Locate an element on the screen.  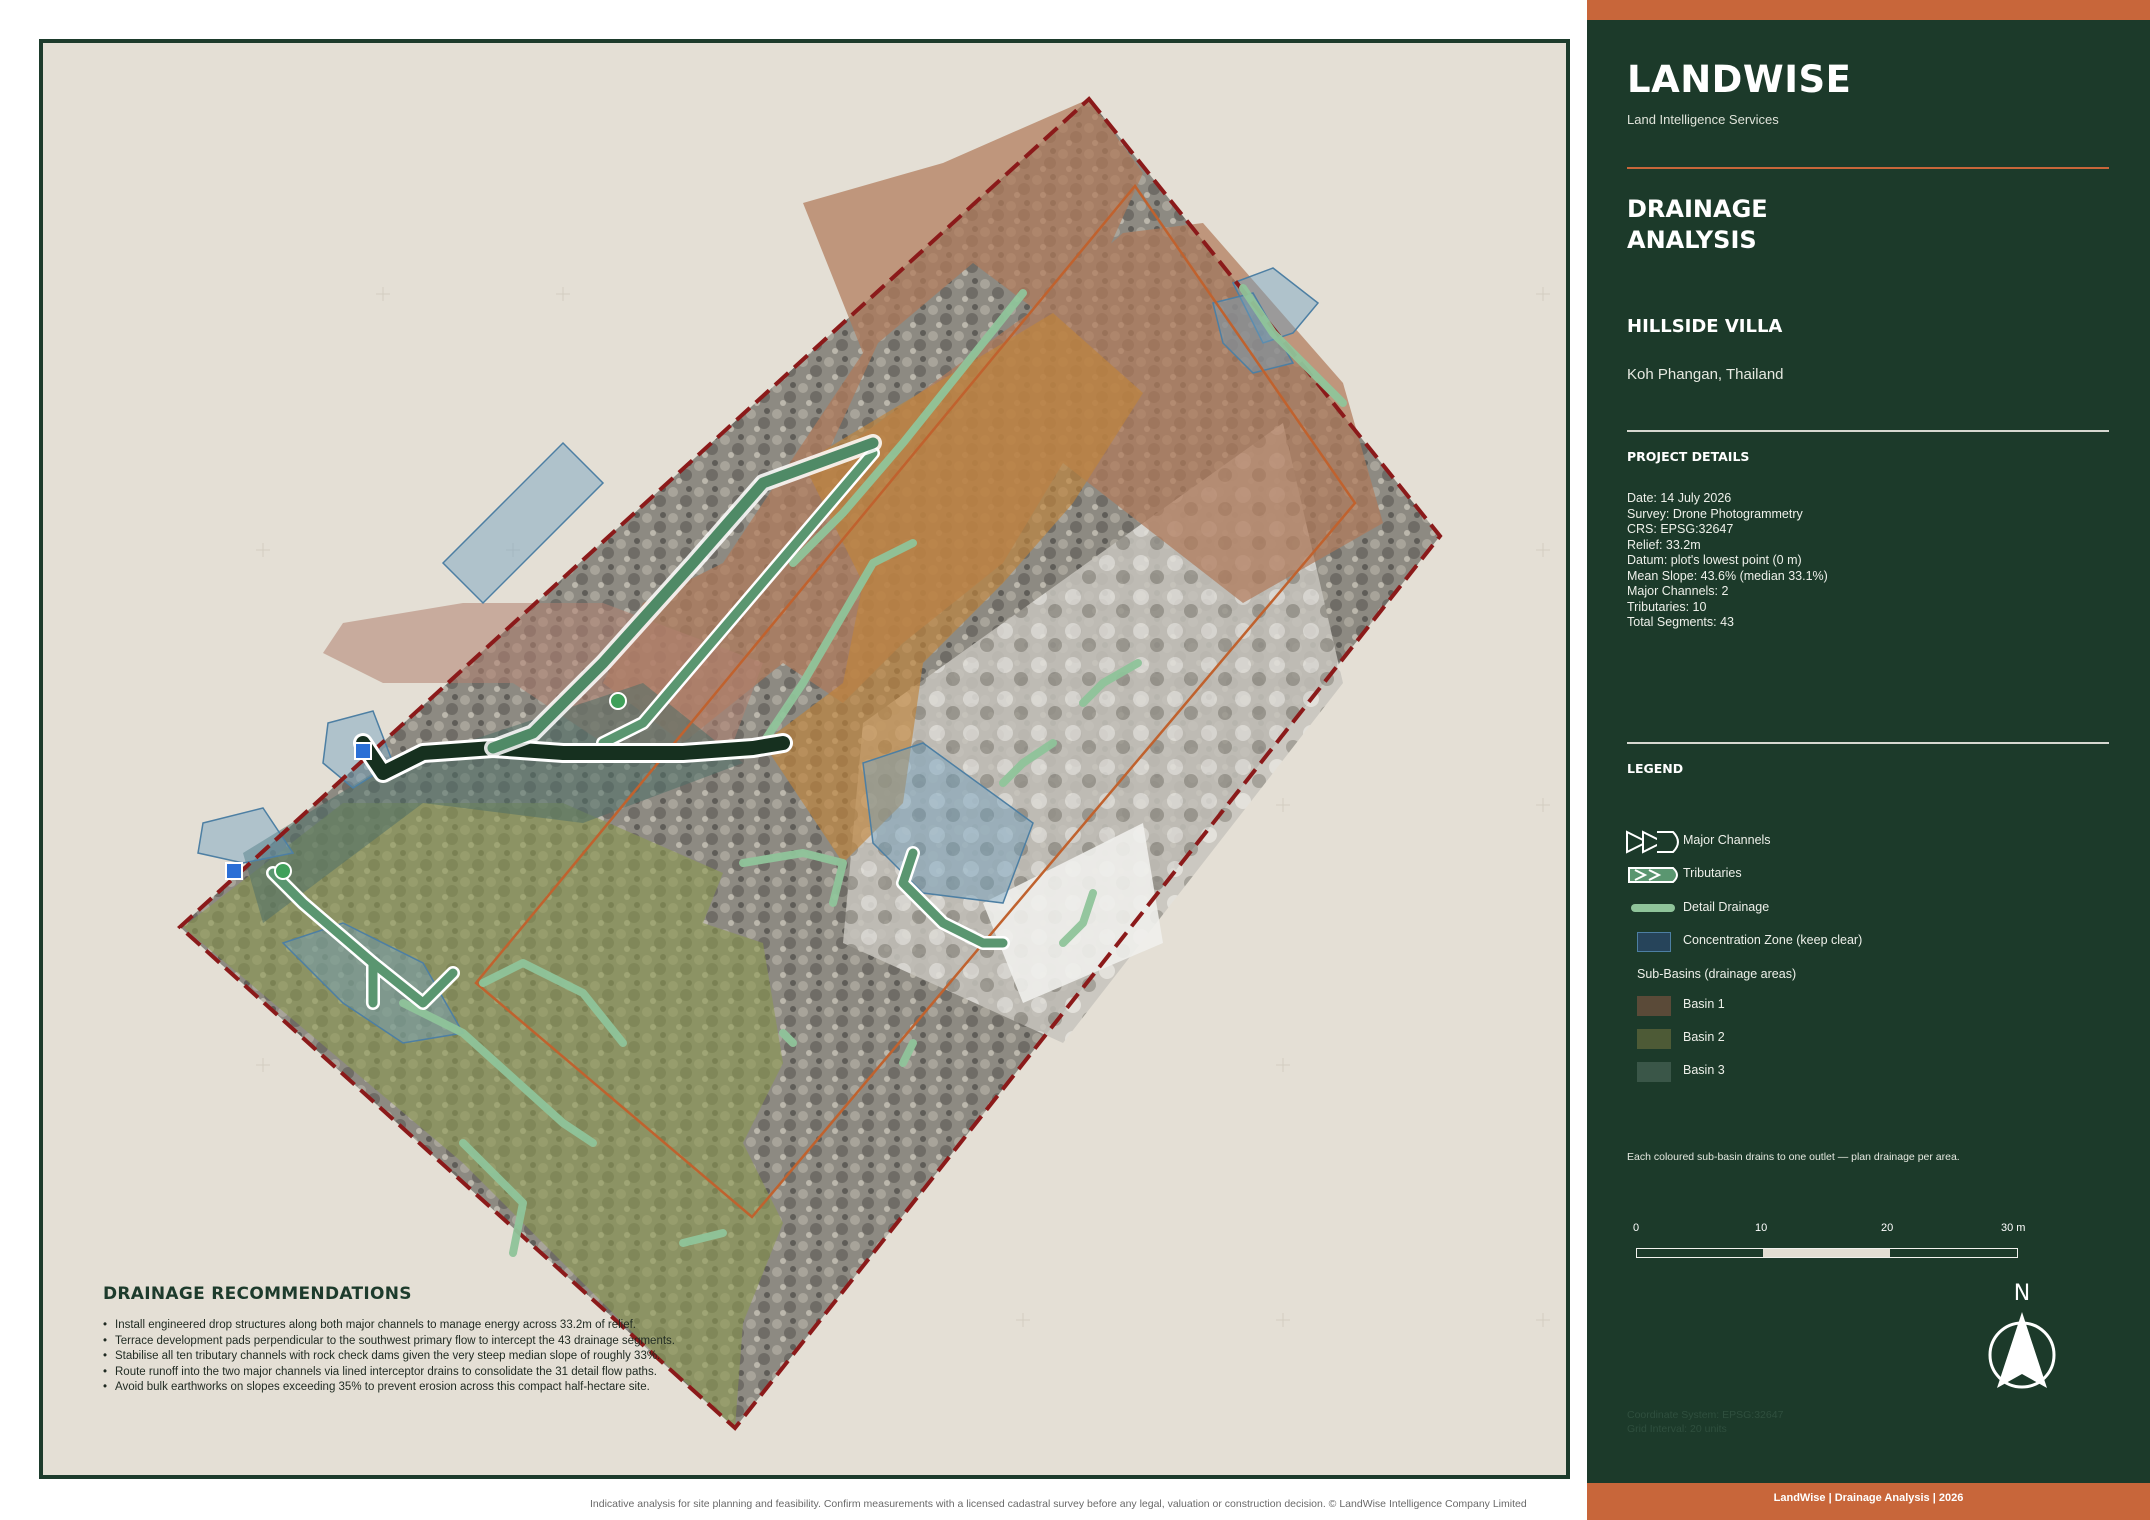
legend-label: Basin 3 is located at coordinates (1704, 1070).